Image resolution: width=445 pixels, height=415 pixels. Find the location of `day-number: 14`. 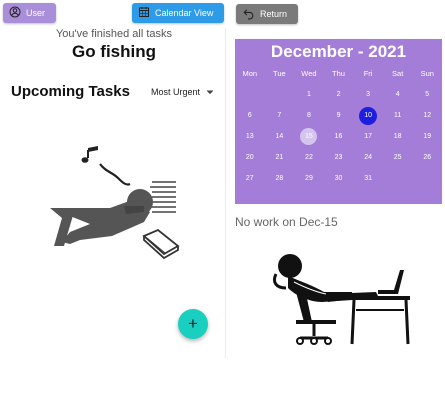

day-number: 14 is located at coordinates (279, 136).